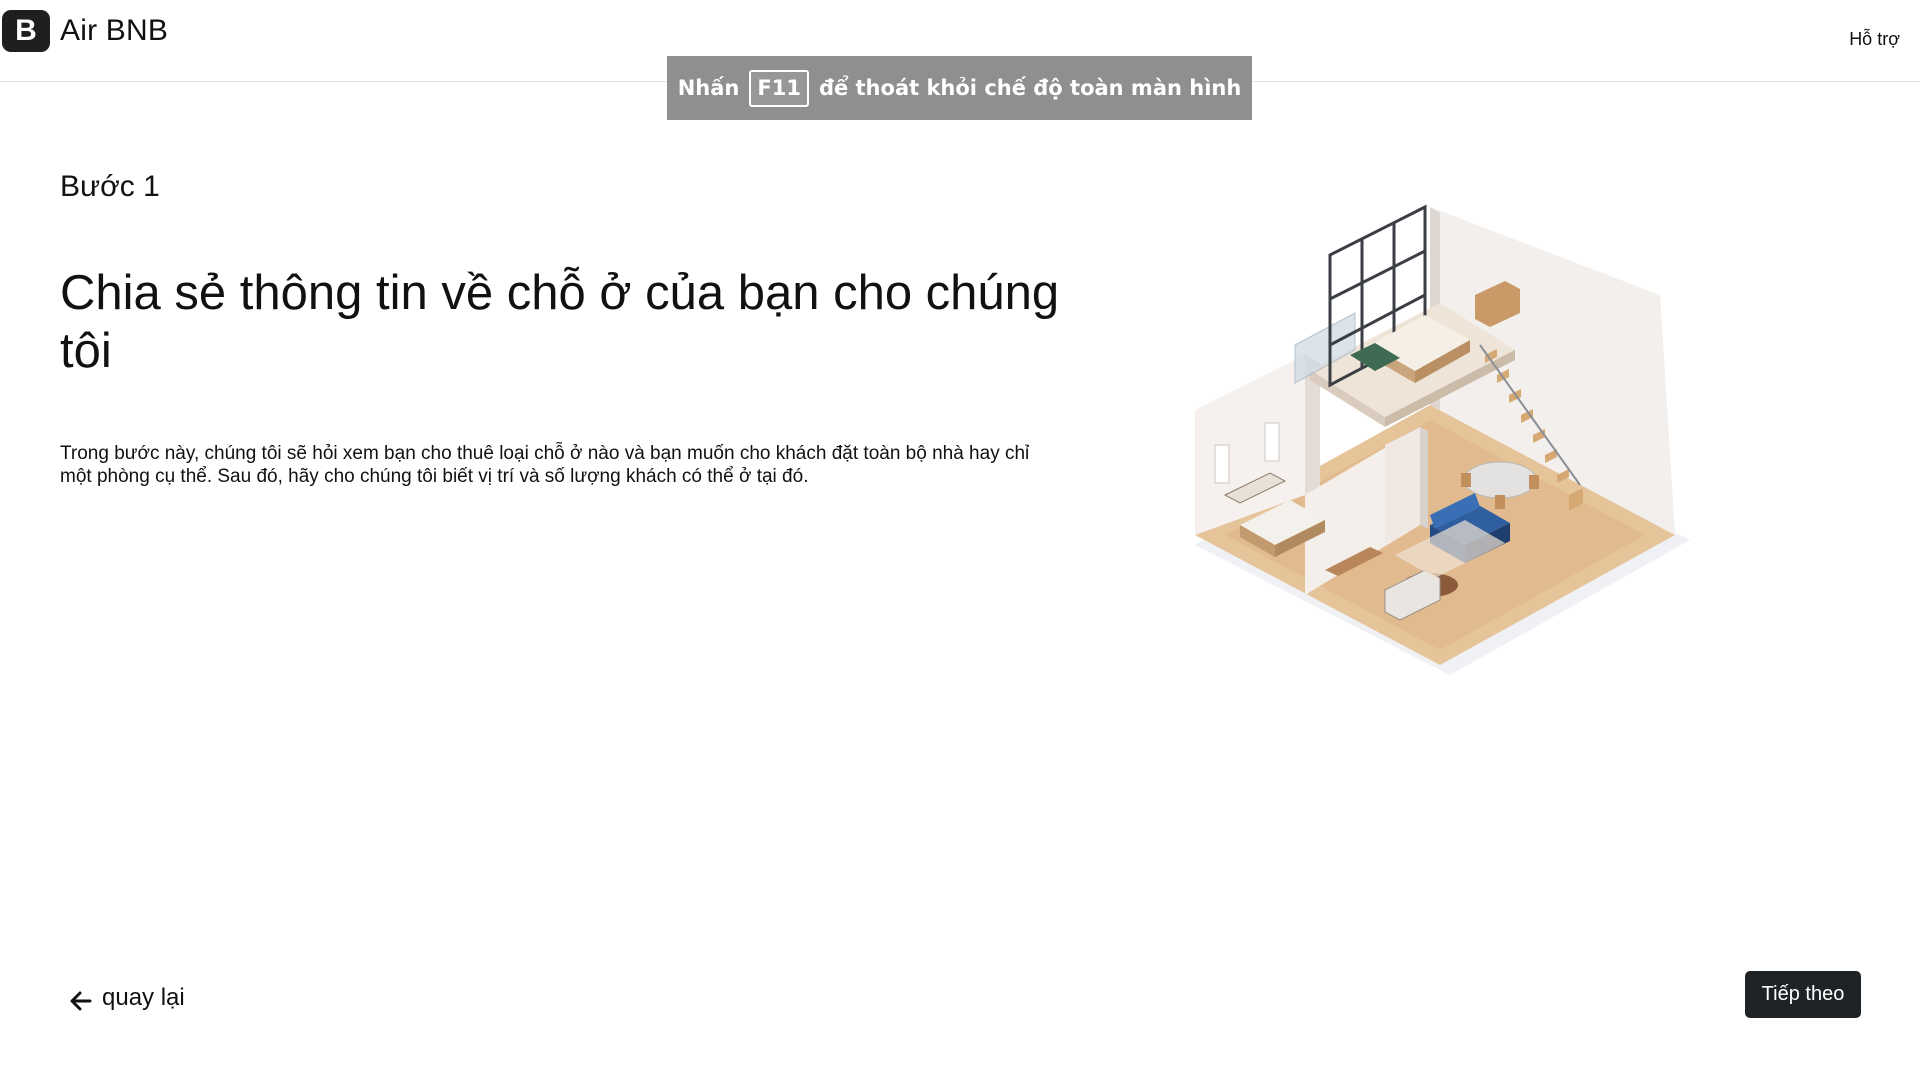  I want to click on step-label: Bước 1, so click(110, 186).